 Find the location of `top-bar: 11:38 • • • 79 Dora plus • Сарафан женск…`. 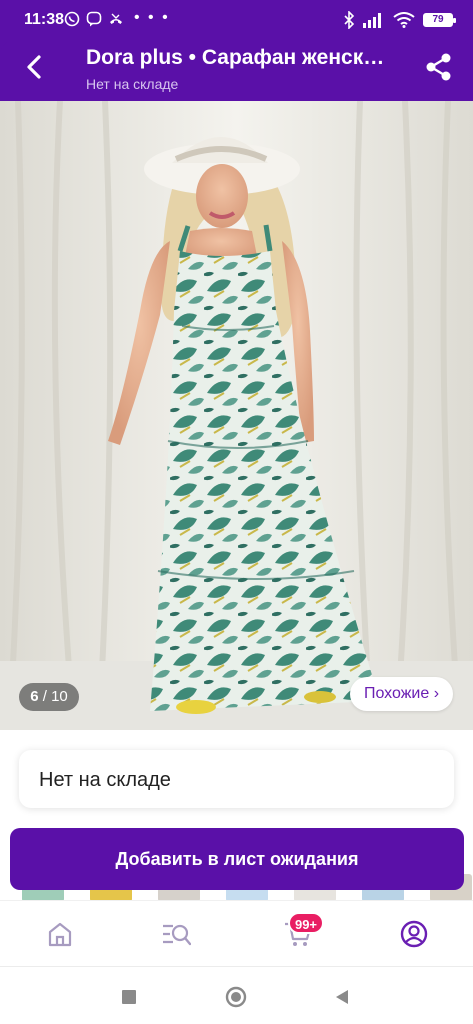

top-bar: 11:38 • • • 79 Dora plus • Сарафан женск… is located at coordinates (236, 50).